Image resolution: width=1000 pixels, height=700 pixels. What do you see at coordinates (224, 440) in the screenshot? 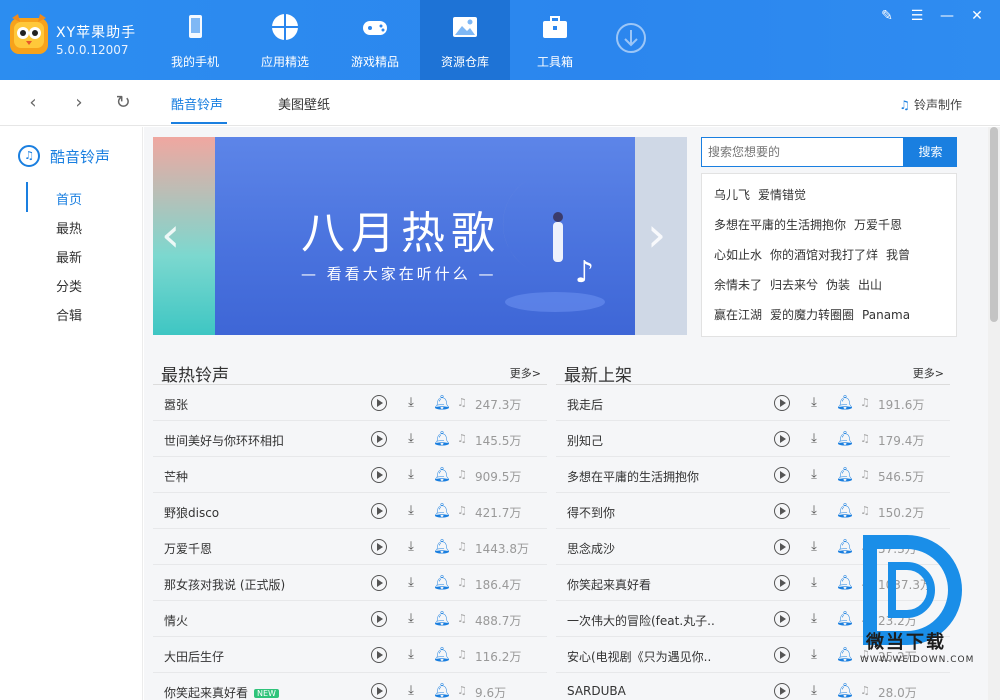
I see `ringtone-name: 世间美好与你环环相扣` at bounding box center [224, 440].